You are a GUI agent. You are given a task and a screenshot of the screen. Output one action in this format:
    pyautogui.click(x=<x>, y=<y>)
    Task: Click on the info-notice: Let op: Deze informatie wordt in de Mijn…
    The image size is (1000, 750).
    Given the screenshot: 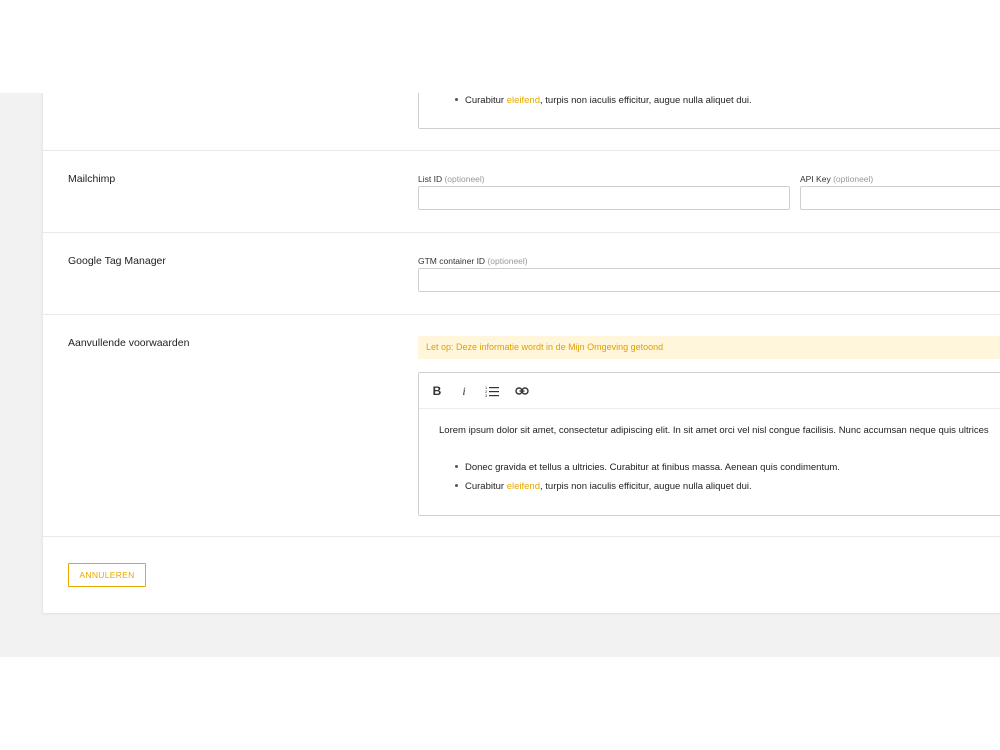 What is the action you would take?
    pyautogui.click(x=709, y=347)
    